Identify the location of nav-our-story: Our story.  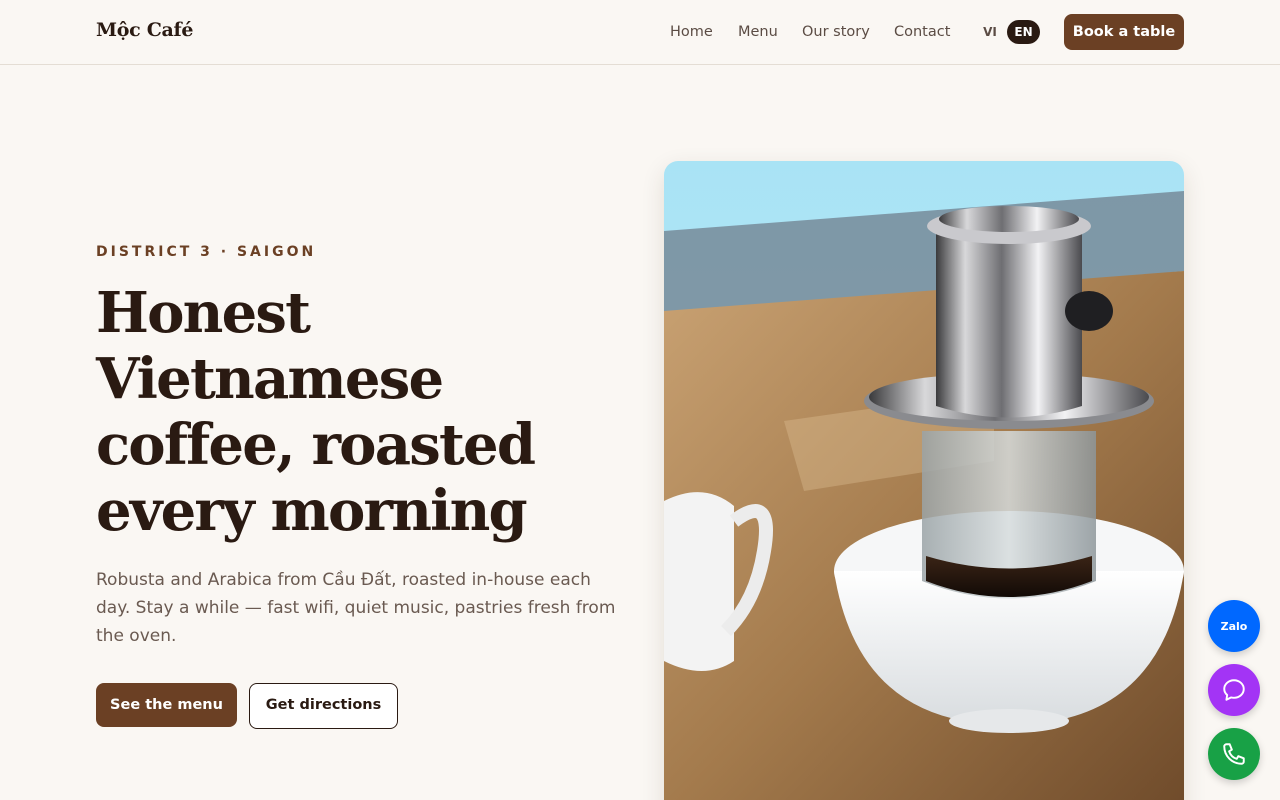
(836, 32).